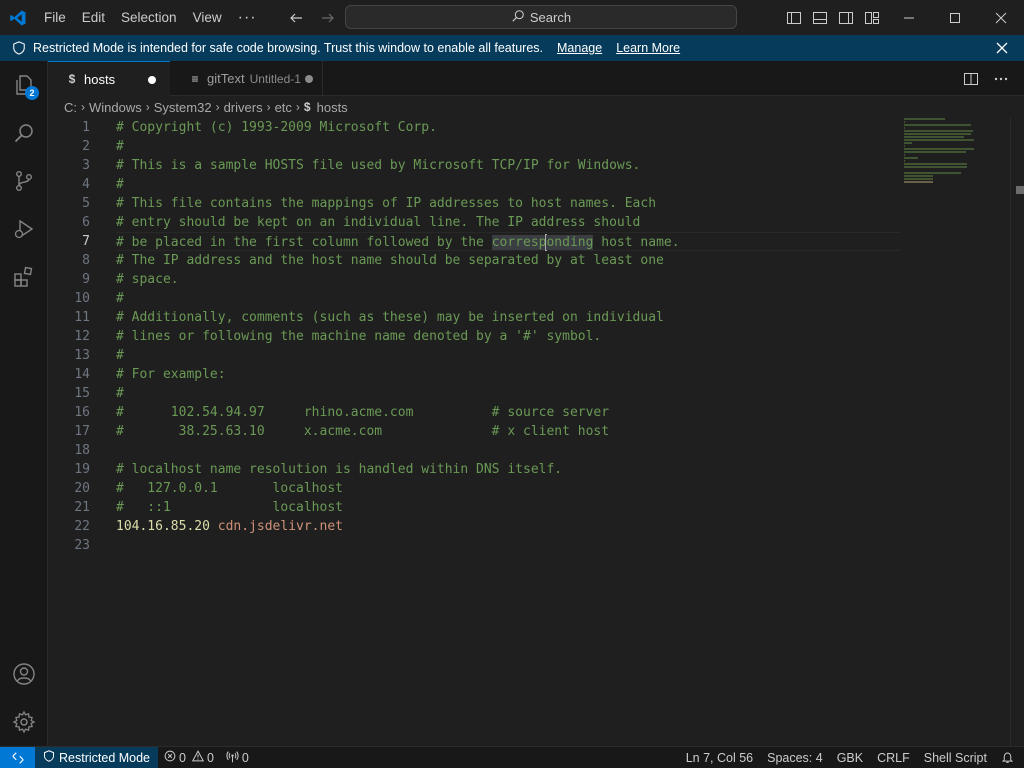 The image size is (1024, 768). What do you see at coordinates (332, 107) in the screenshot?
I see `breadcrumb-file-label: hosts` at bounding box center [332, 107].